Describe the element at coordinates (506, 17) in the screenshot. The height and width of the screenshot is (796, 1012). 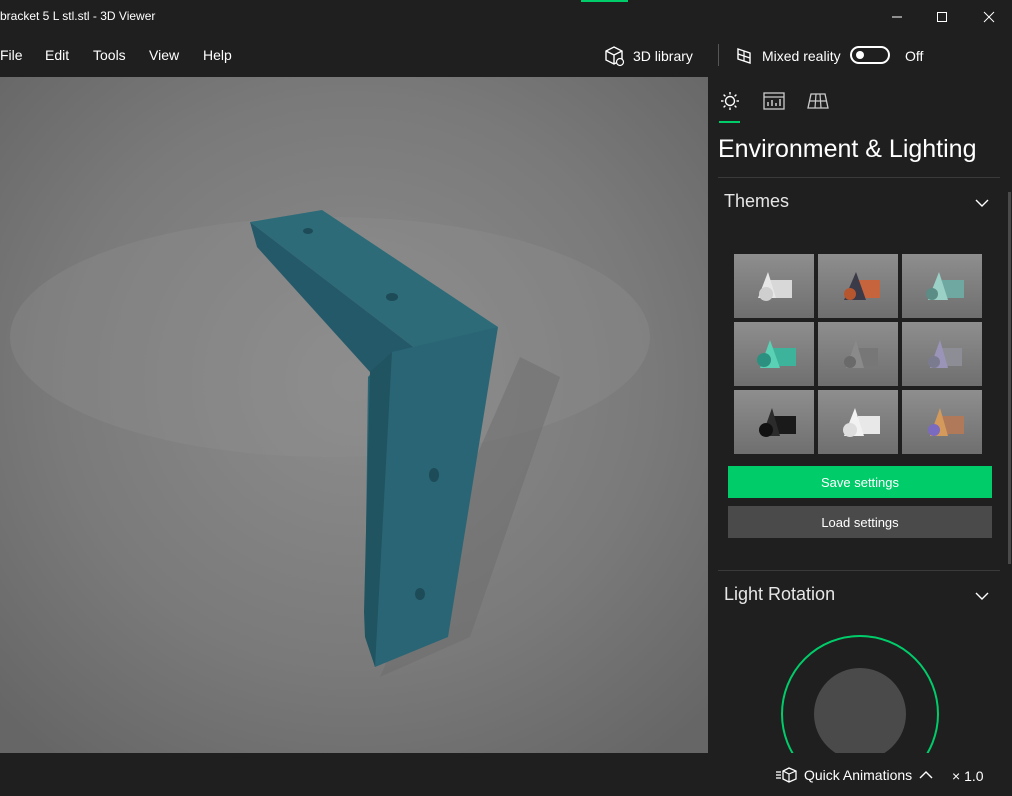
I see `title-bar: bracket 5 L stl.stl - 3D Viewer` at that location.